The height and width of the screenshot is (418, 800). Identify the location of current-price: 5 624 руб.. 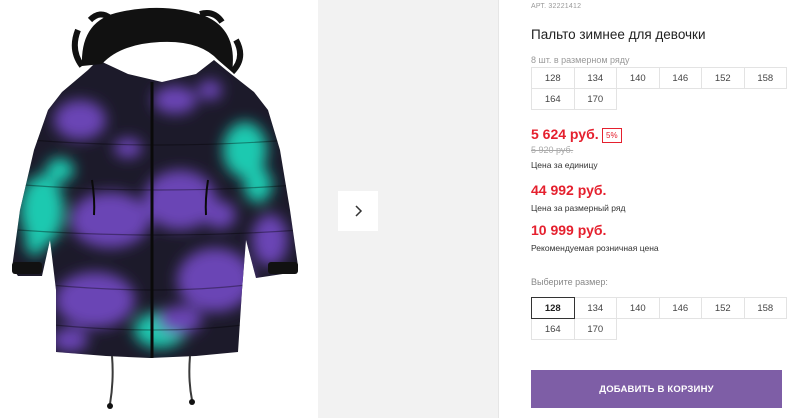
(565, 134).